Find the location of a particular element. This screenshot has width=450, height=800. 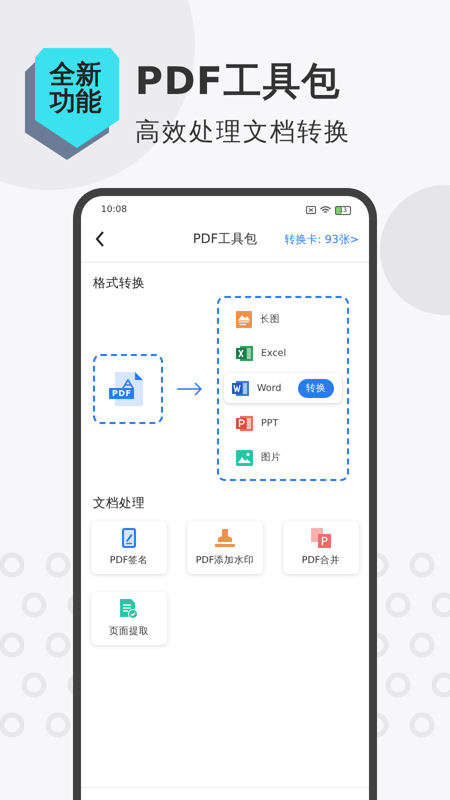

promo-subtitle: 高效处理文档转换 is located at coordinates (243, 132).